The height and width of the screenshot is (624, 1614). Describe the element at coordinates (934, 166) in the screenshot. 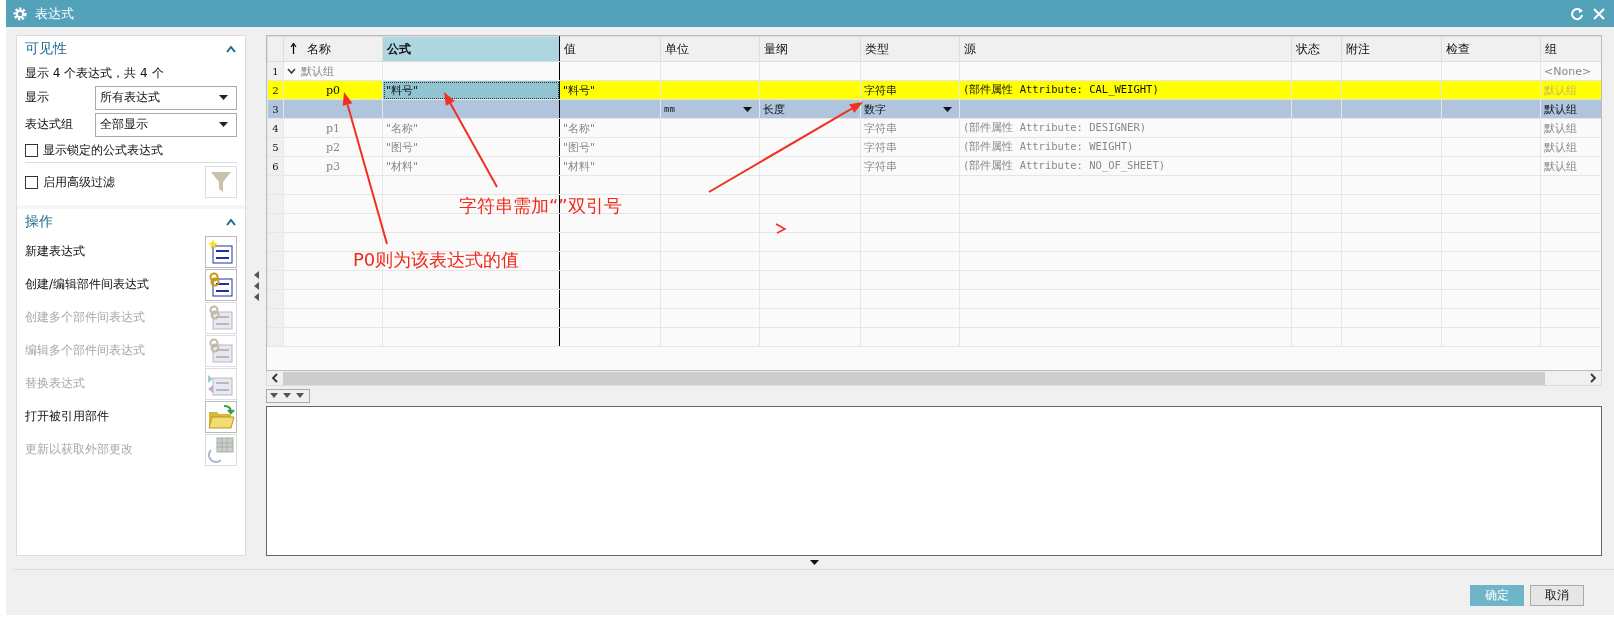

I see `table-row: 6 p3 "材料" "材料" 字符串 (部件属性 Attribute: NO_OF_SHEET) 默认组` at that location.